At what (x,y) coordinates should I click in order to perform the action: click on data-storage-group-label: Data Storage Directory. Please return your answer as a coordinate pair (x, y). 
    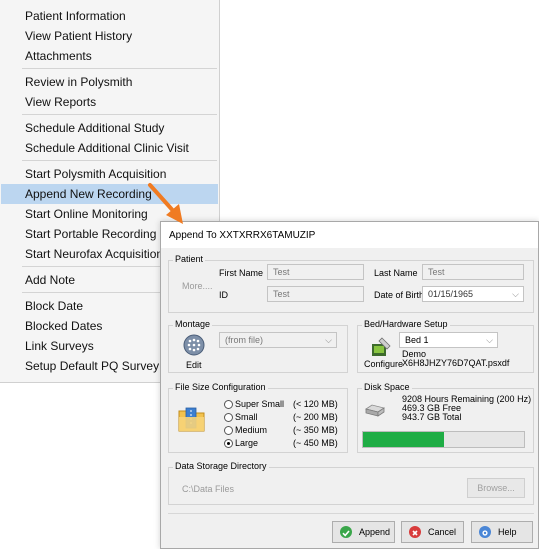
    Looking at the image, I should click on (221, 466).